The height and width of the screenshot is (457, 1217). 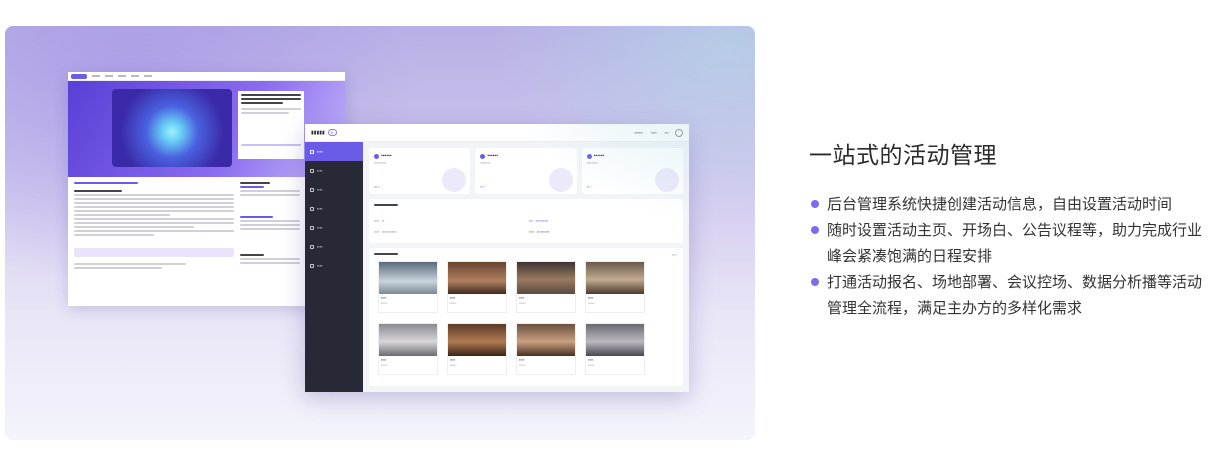 I want to click on user-circle-icon, so click(x=679, y=132).